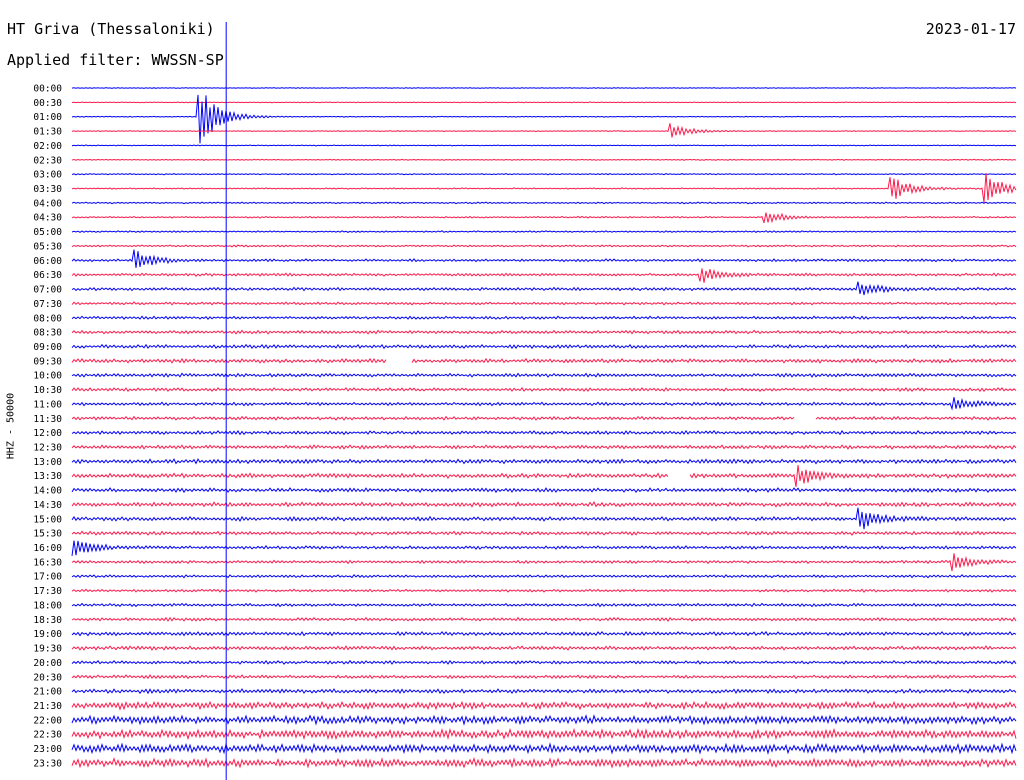 Image resolution: width=1024 pixels, height=780 pixels. I want to click on row-time-label: 17:00, so click(47, 577).